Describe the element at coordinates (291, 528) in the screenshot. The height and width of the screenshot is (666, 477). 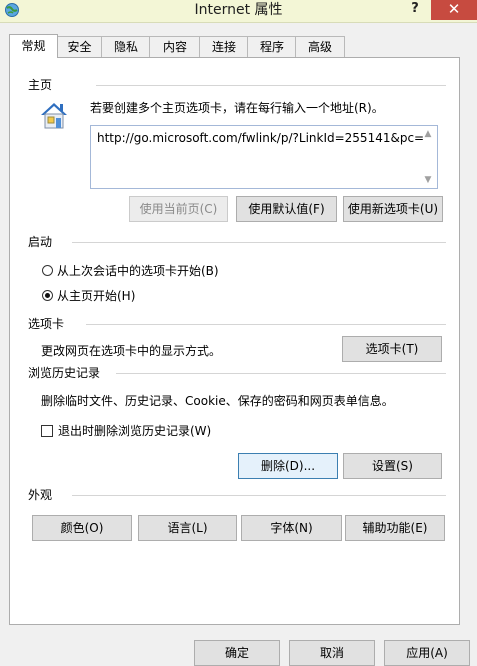
I see `fonts-button: 字体(N)` at that location.